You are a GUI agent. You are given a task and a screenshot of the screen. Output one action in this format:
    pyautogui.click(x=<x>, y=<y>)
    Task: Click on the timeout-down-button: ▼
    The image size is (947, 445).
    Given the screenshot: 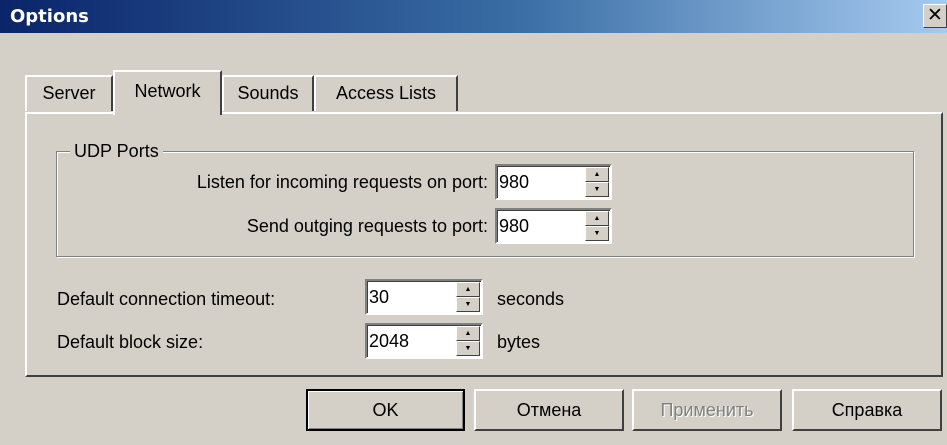 What is the action you would take?
    pyautogui.click(x=468, y=304)
    